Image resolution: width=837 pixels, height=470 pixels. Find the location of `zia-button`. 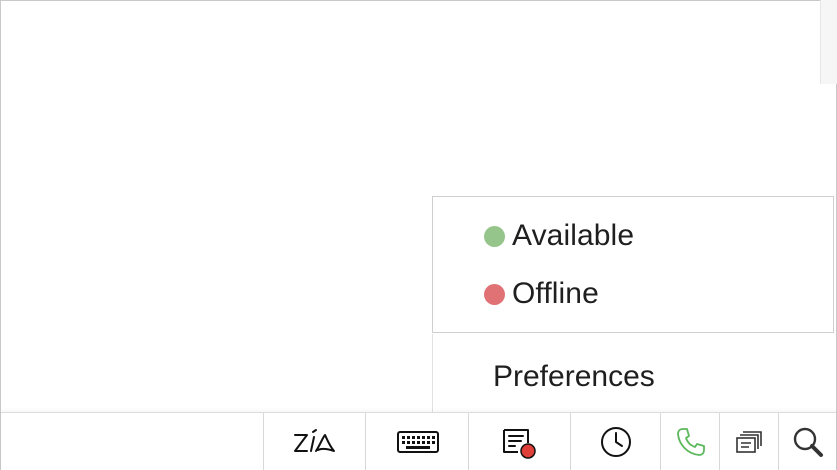

zia-button is located at coordinates (314, 441).